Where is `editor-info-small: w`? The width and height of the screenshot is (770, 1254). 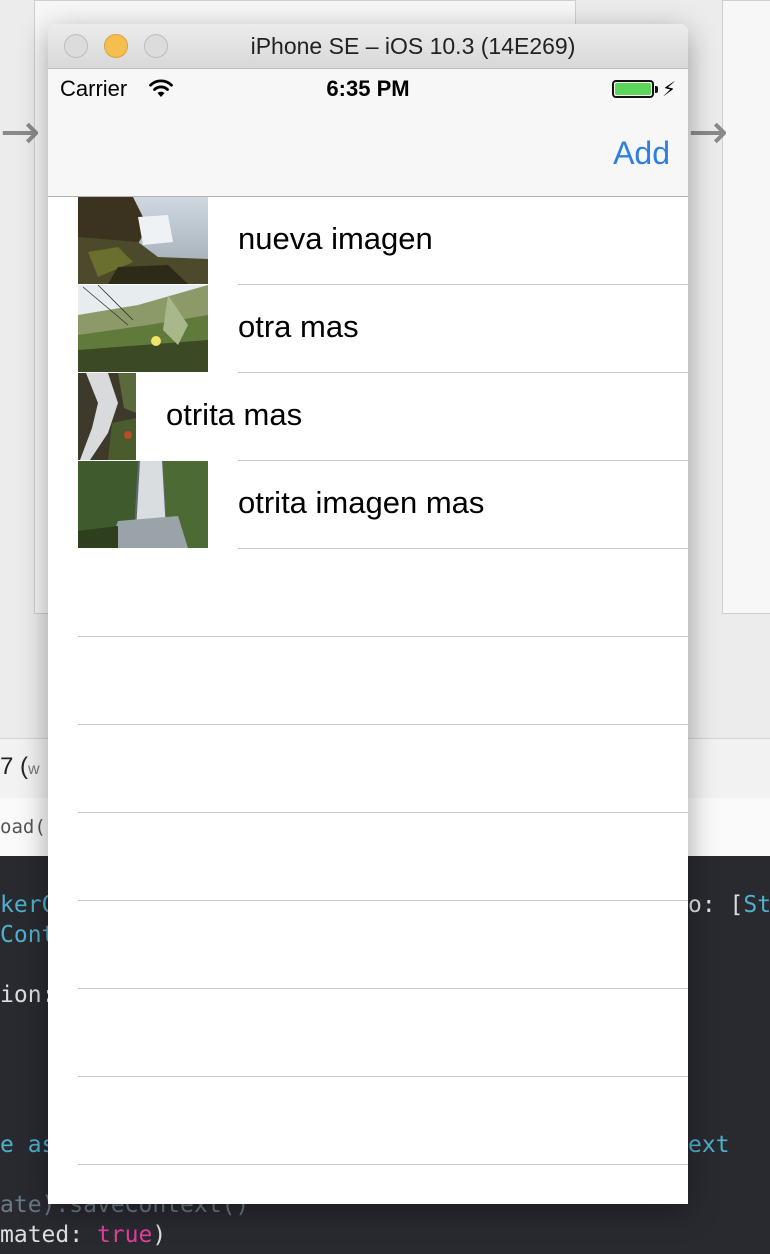
editor-info-small: w is located at coordinates (34, 769).